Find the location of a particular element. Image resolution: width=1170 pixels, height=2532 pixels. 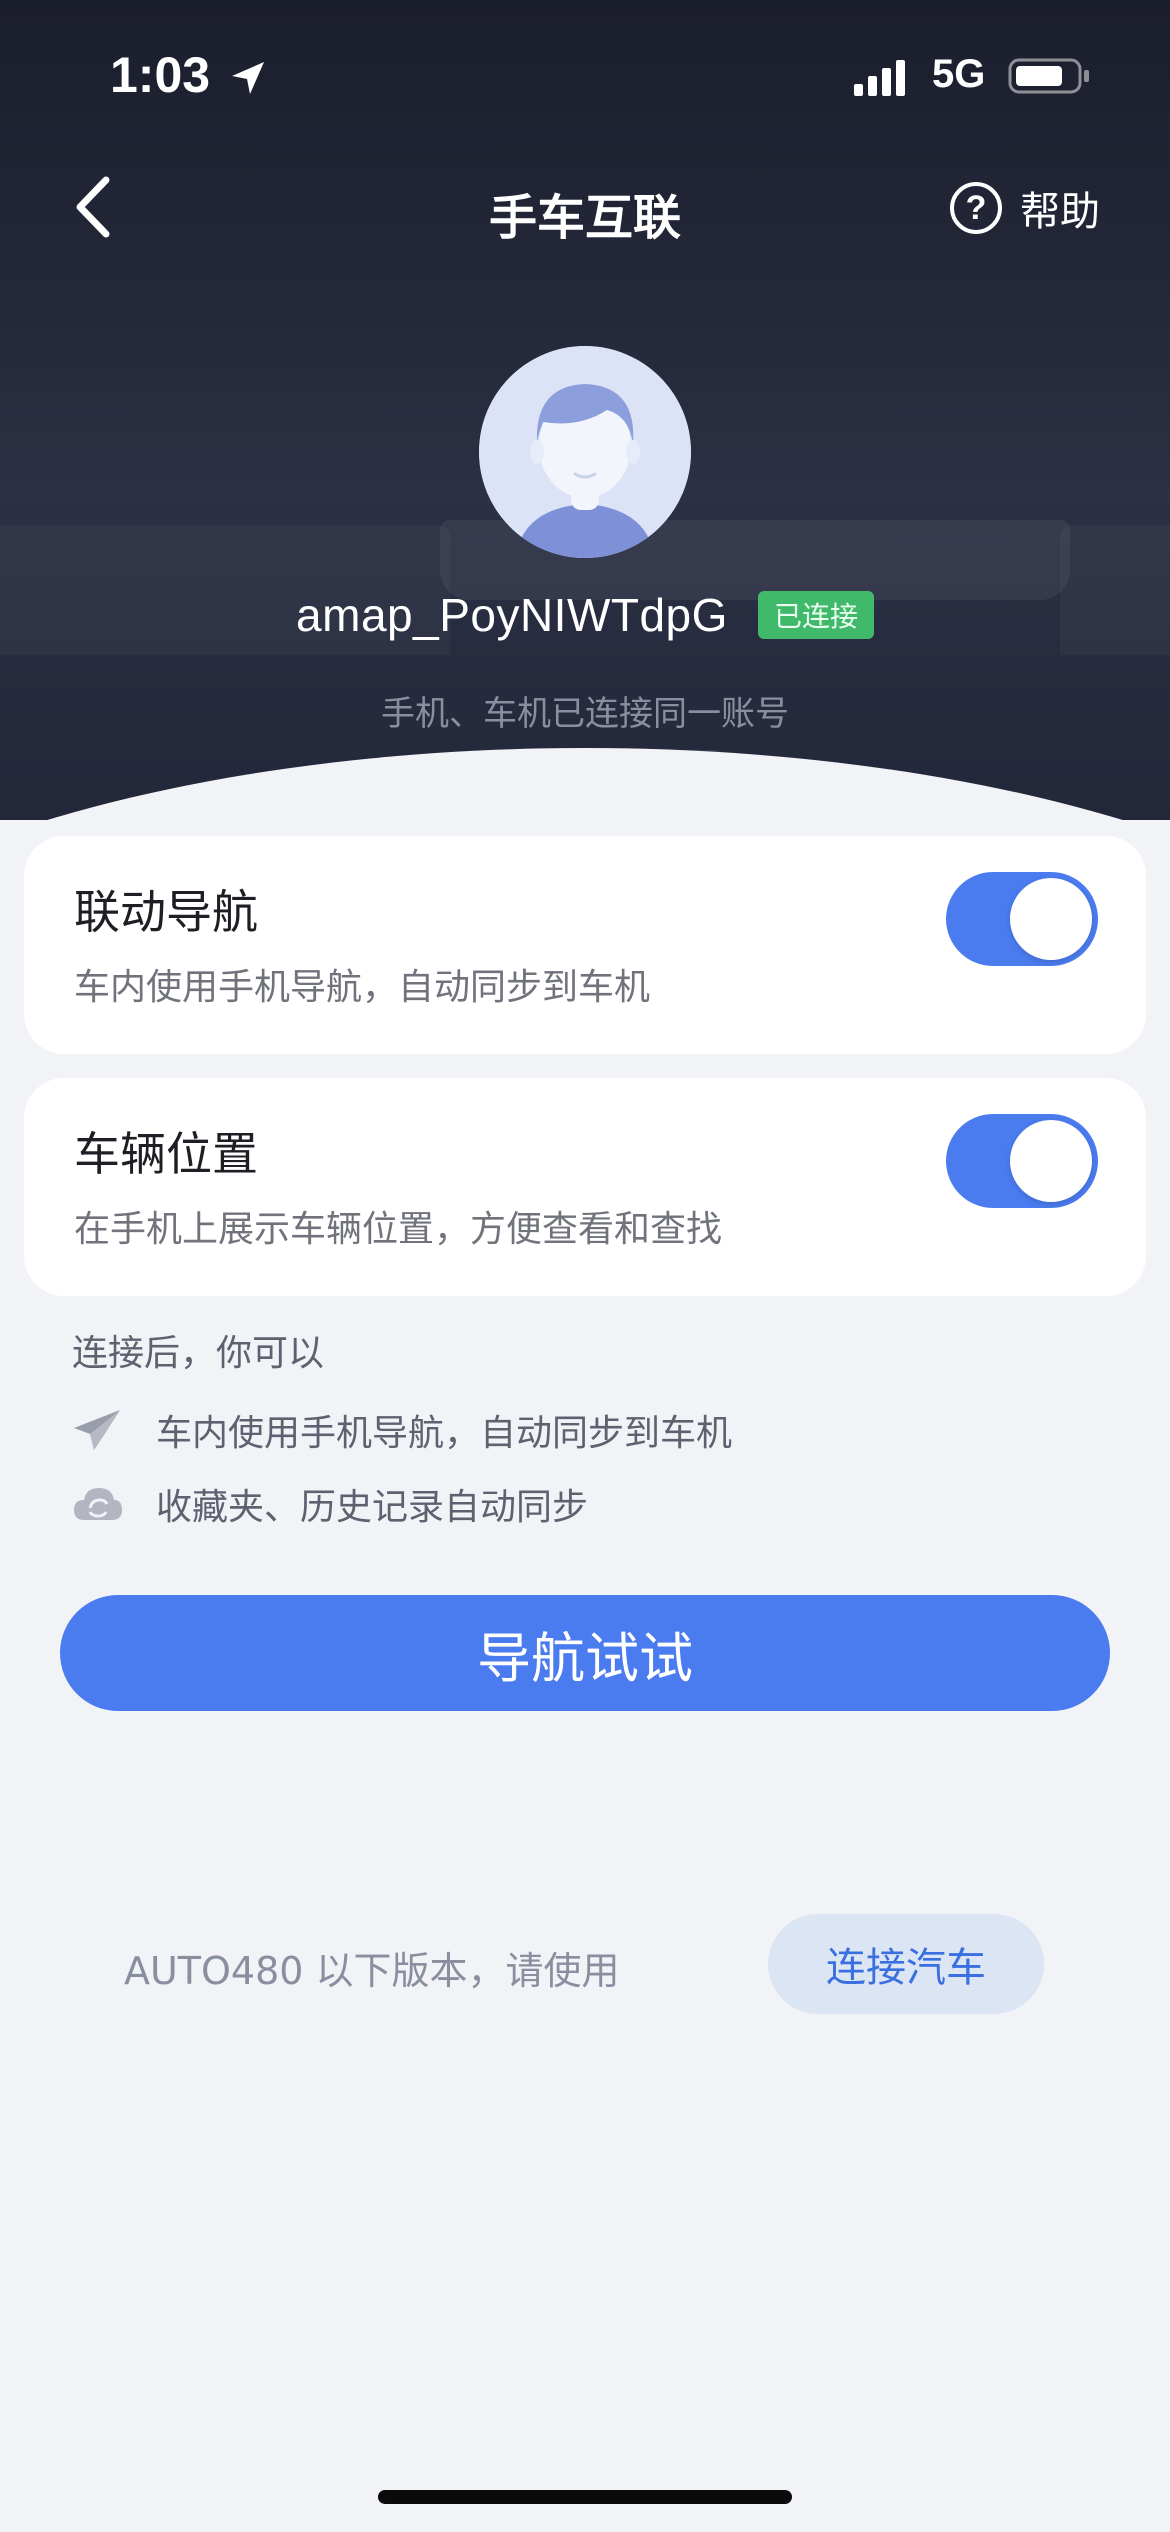

legacy-version-text: AUTO480 以下版本，请使用 is located at coordinates (372, 1971).